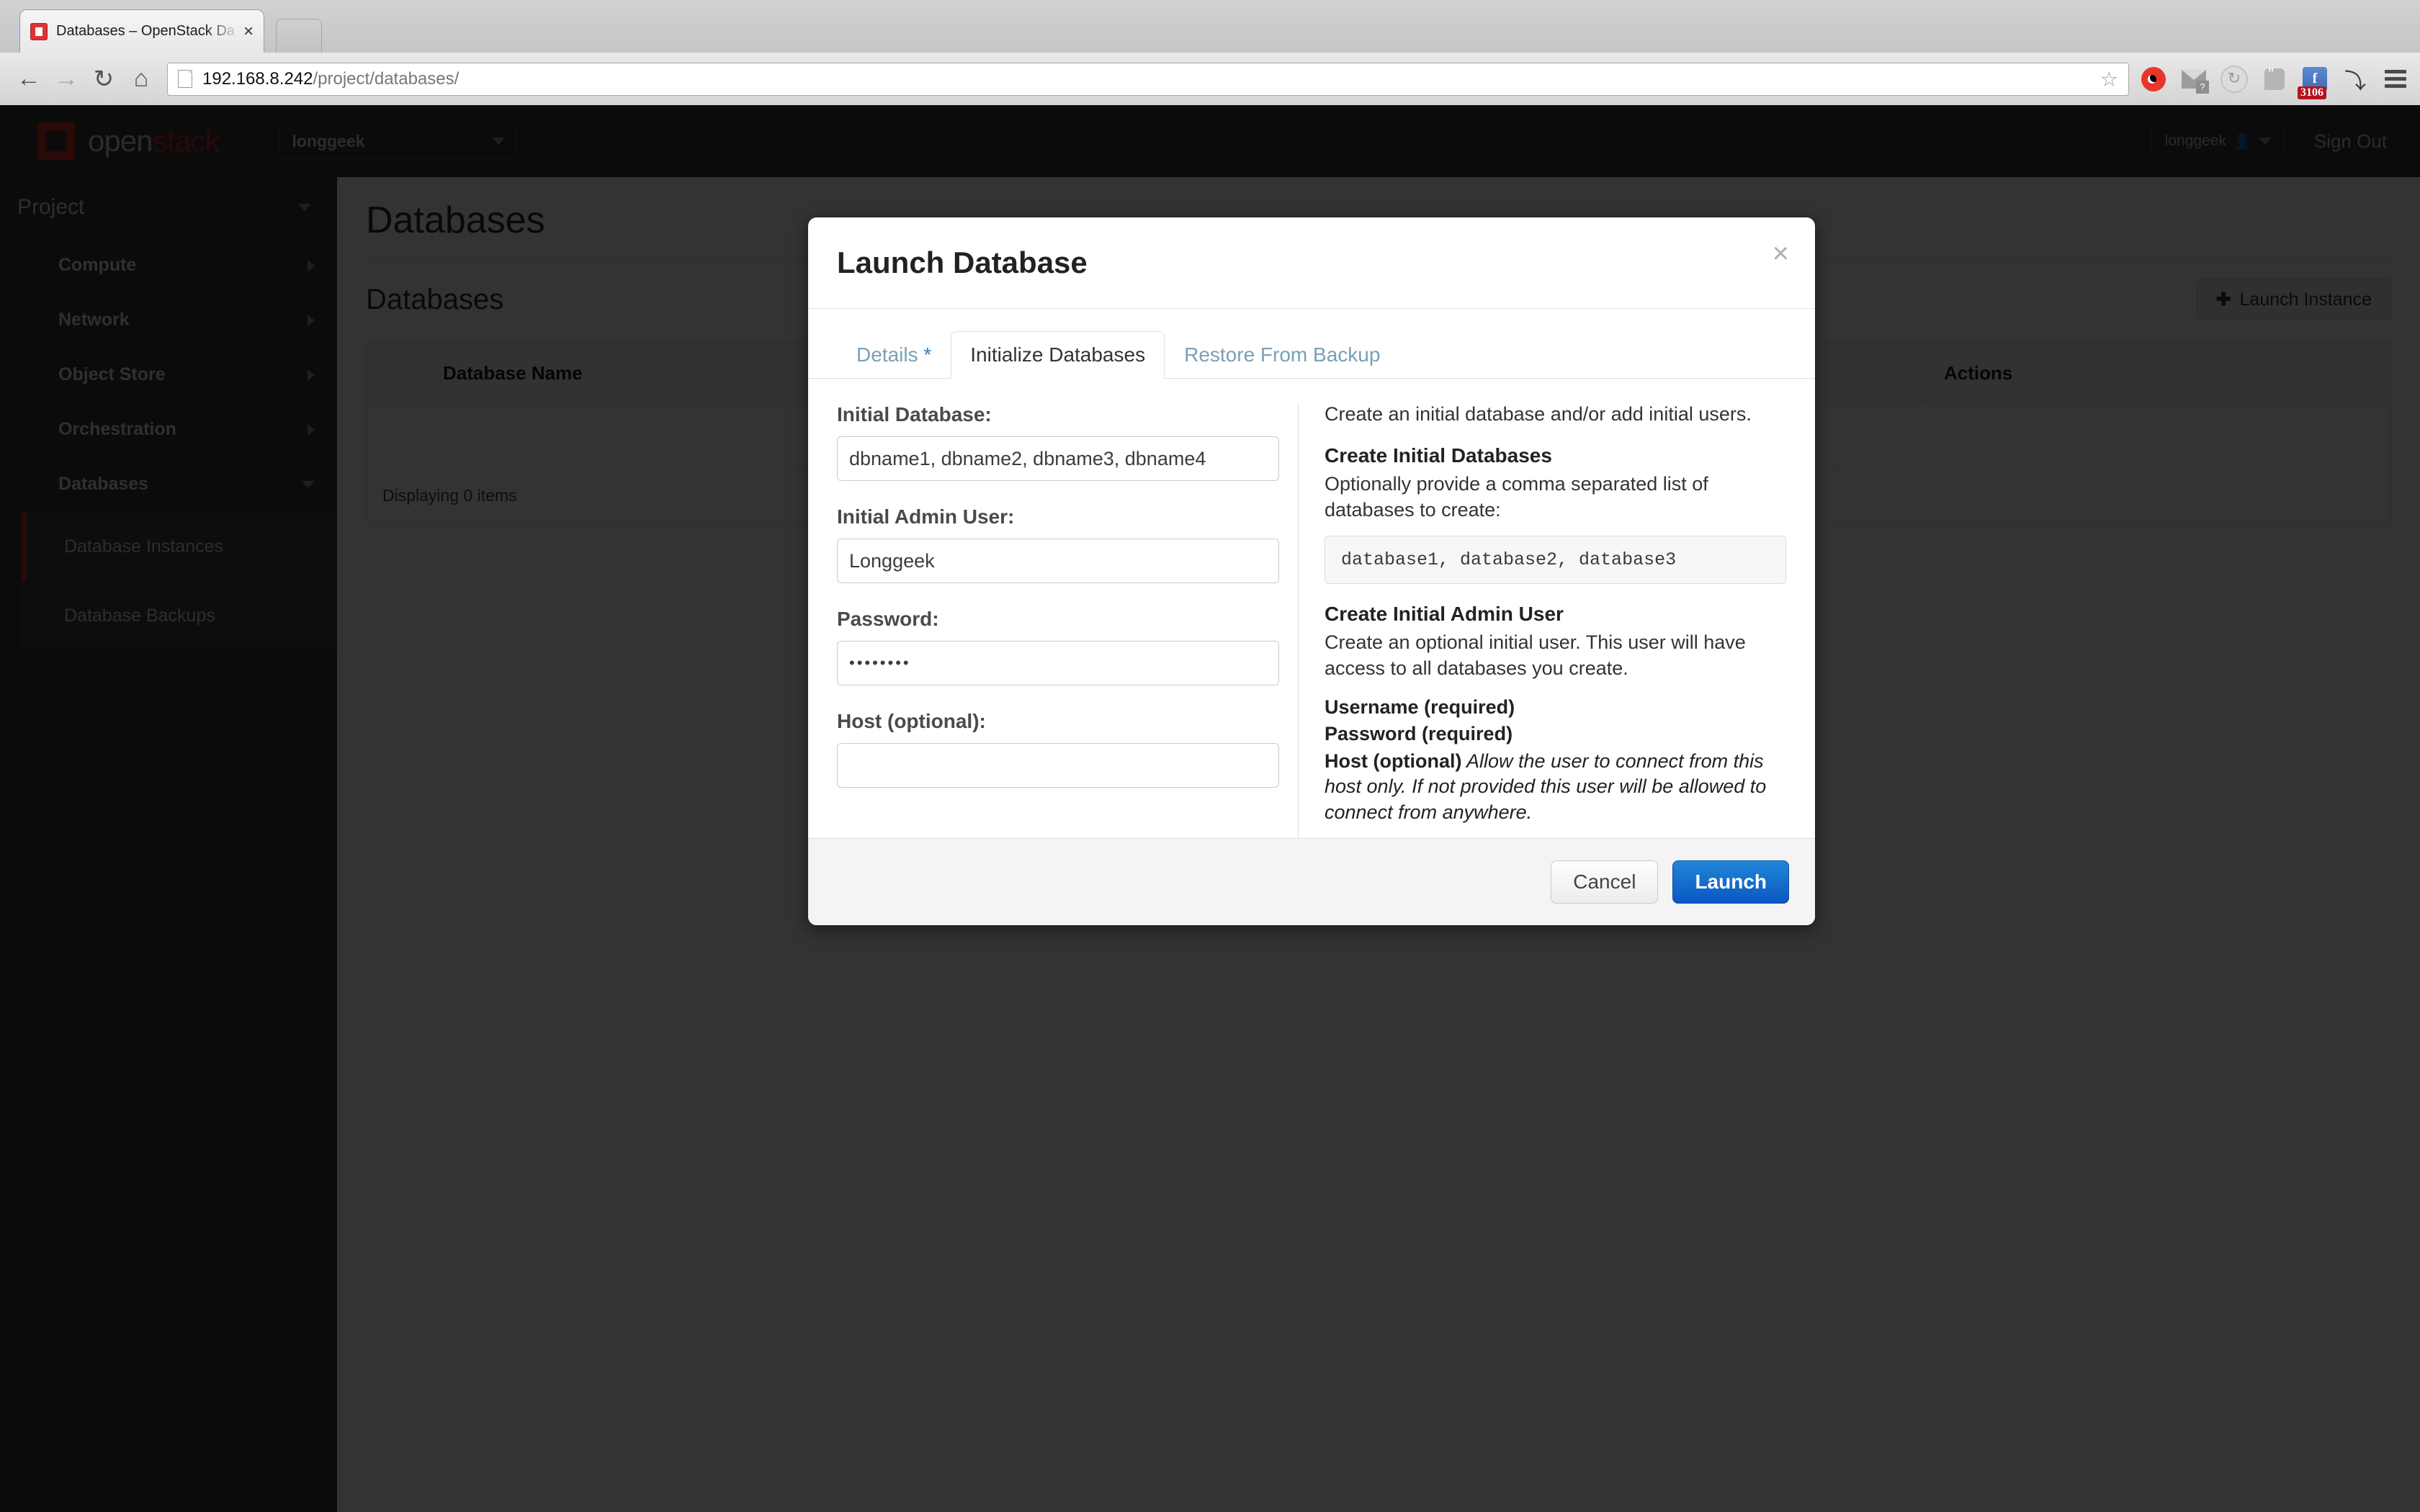 The width and height of the screenshot is (2420, 1512). I want to click on tab-restore-from-backup: Restore From Backup, so click(1282, 355).